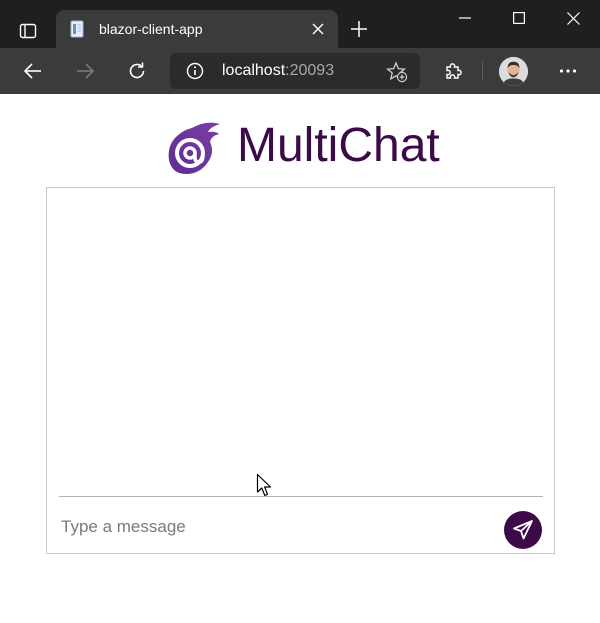 The image size is (600, 623). I want to click on new-tab-button, so click(359, 29).